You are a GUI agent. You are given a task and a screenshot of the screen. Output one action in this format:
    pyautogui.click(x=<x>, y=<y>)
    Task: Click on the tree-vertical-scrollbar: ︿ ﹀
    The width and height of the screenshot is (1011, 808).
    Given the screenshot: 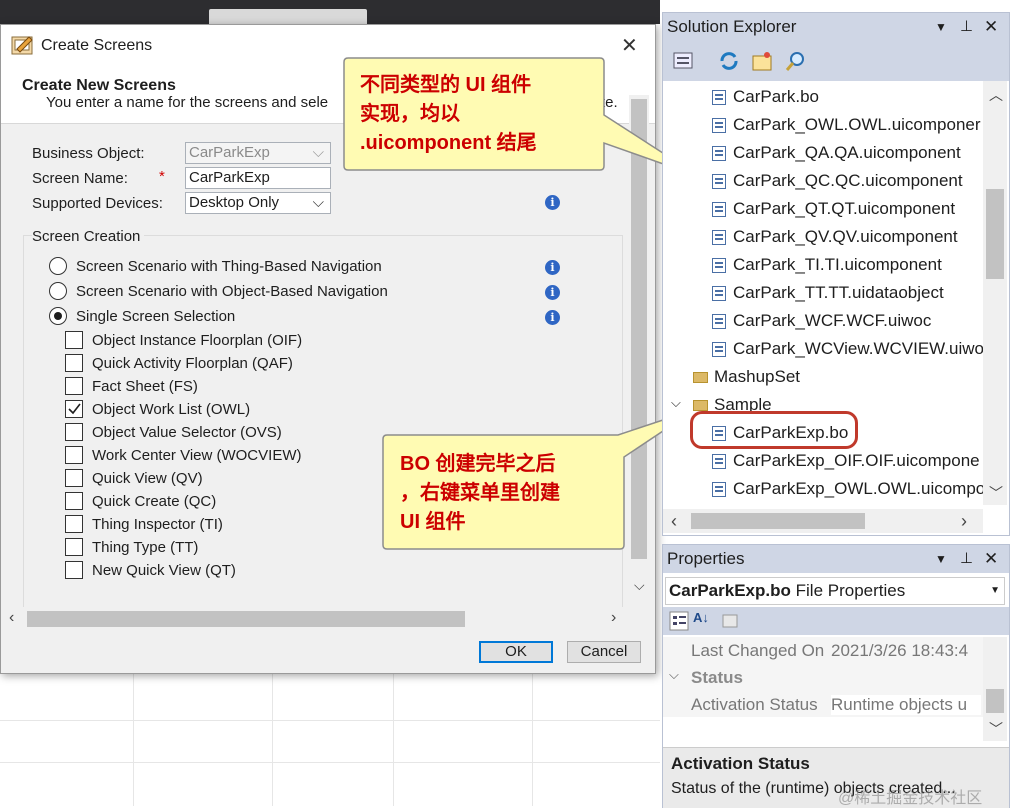 What is the action you would take?
    pyautogui.click(x=995, y=293)
    